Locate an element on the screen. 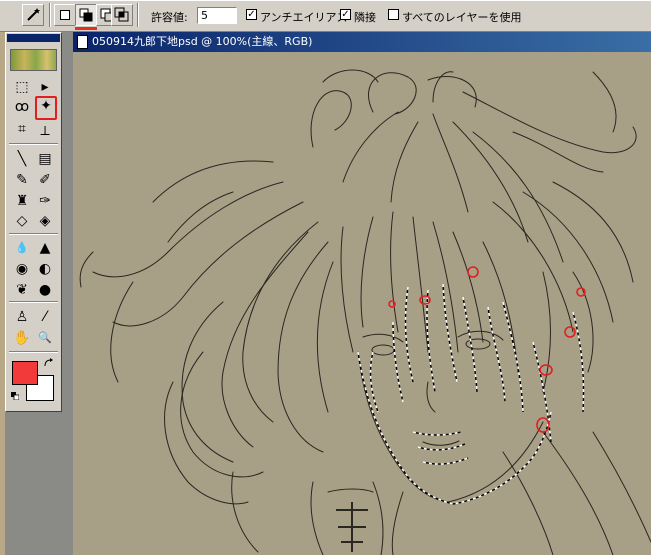 Image resolution: width=651 pixels, height=555 pixels. add-to-selection-button is located at coordinates (86, 15).